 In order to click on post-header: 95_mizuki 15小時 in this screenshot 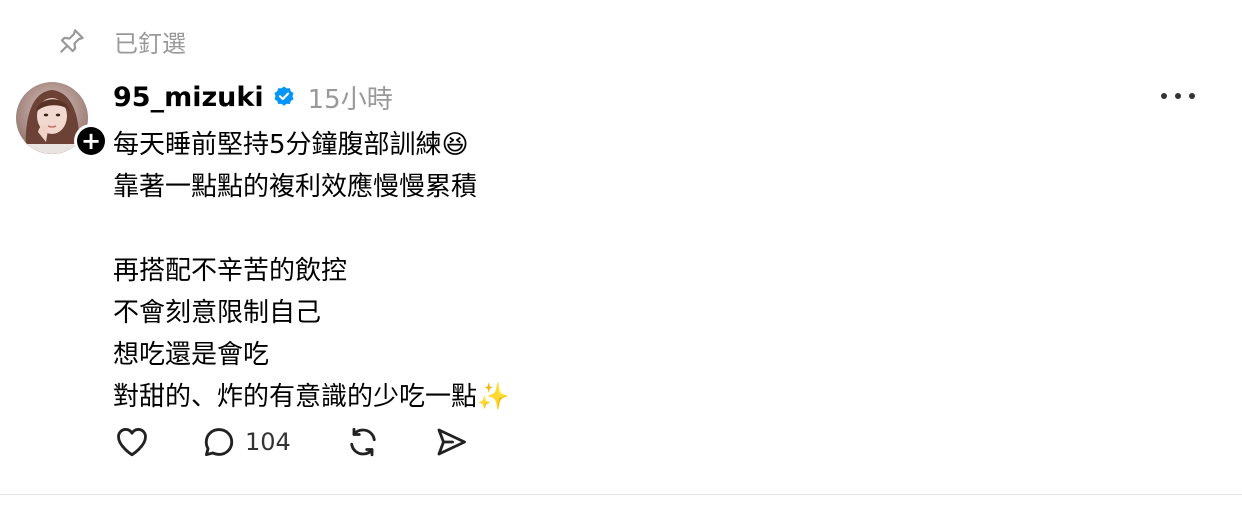, I will do `click(253, 97)`.